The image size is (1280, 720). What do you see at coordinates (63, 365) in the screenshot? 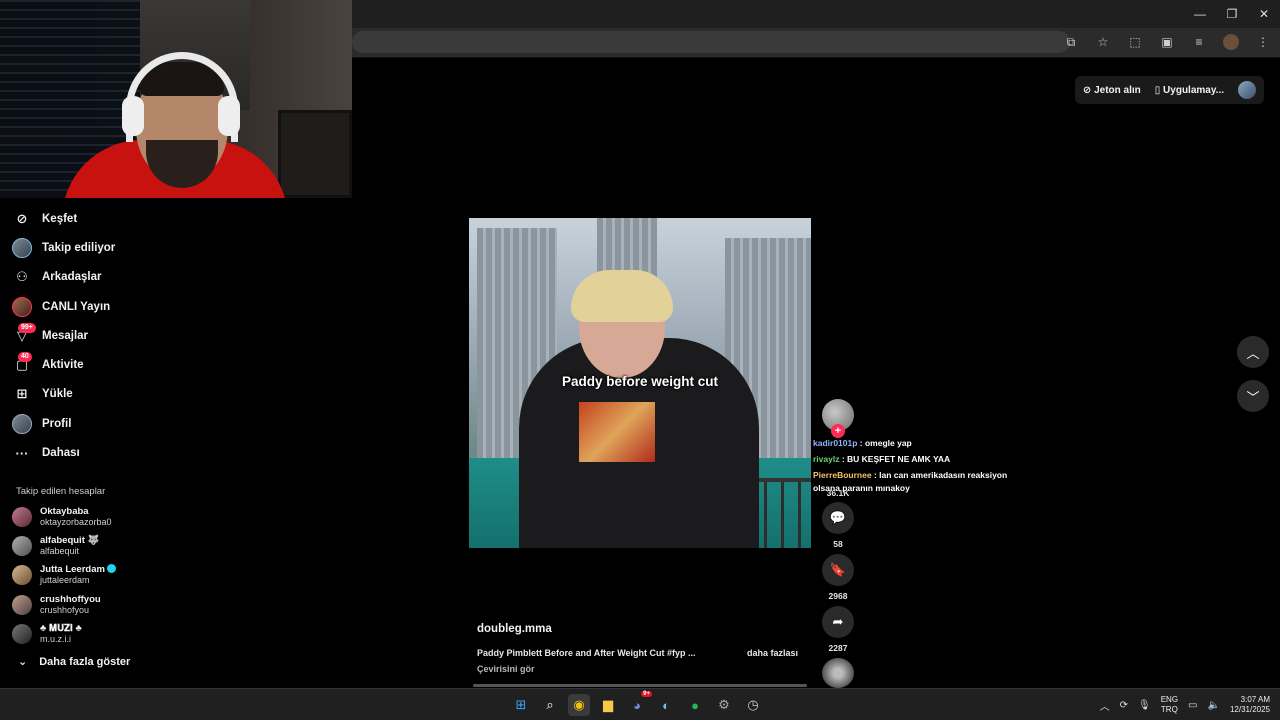
I see `nav-item-label: Aktivite` at bounding box center [63, 365].